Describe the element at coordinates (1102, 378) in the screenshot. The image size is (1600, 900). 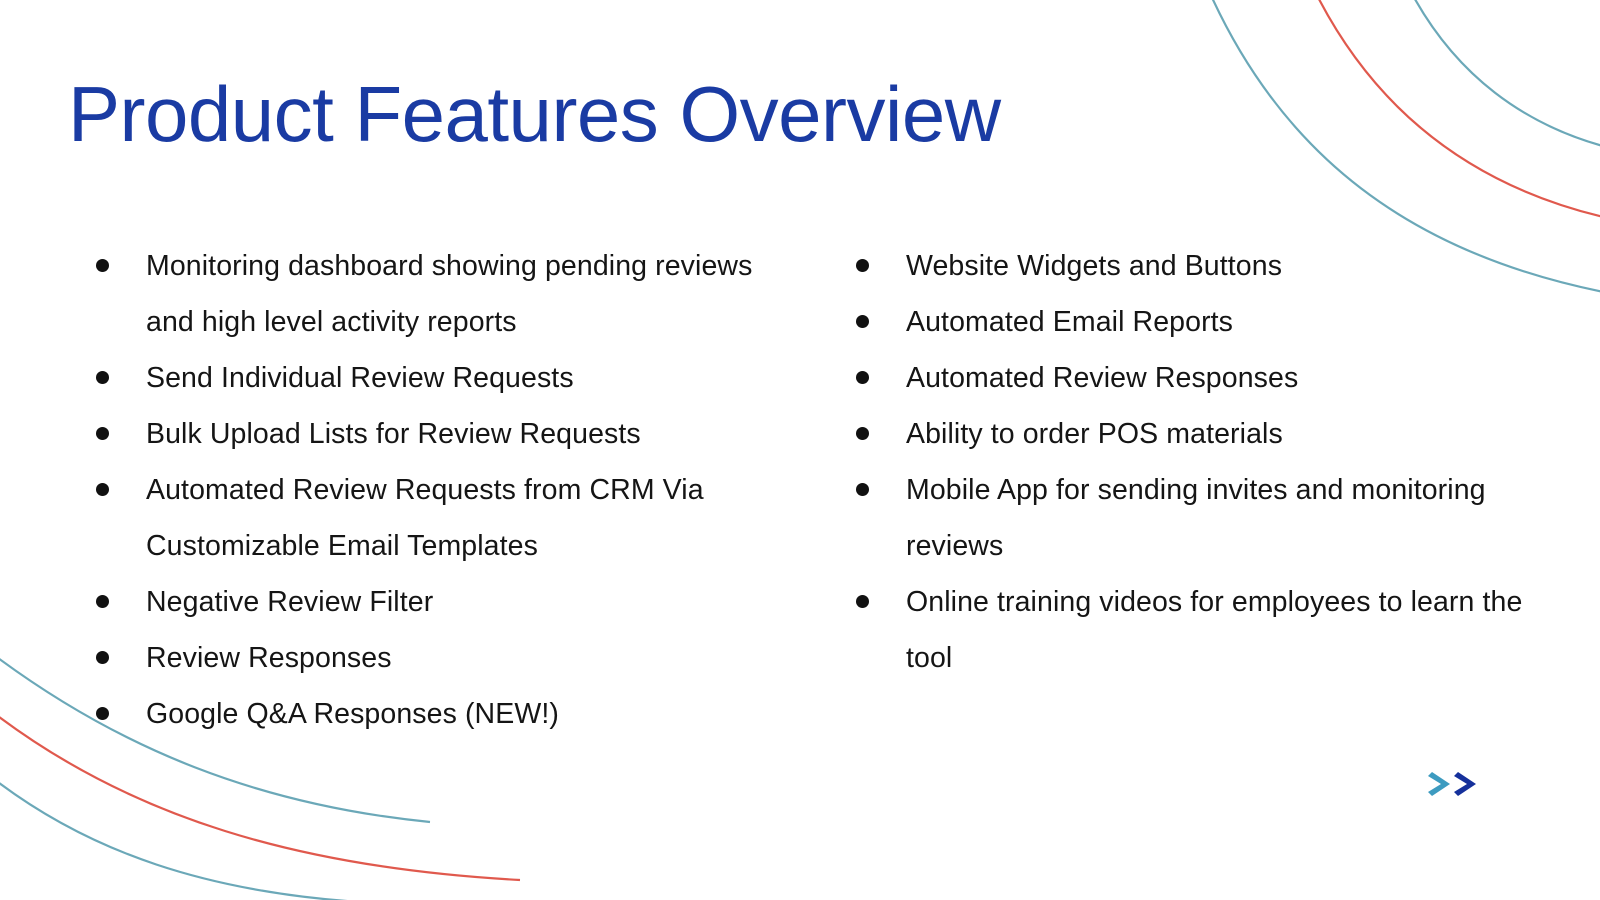
I see `list-item-label: Automated Review Responses` at that location.